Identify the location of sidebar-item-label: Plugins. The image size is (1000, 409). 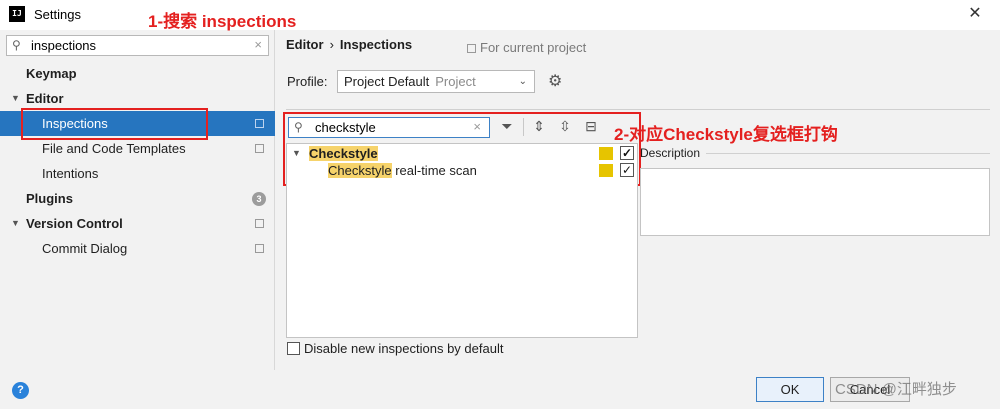
(49, 198).